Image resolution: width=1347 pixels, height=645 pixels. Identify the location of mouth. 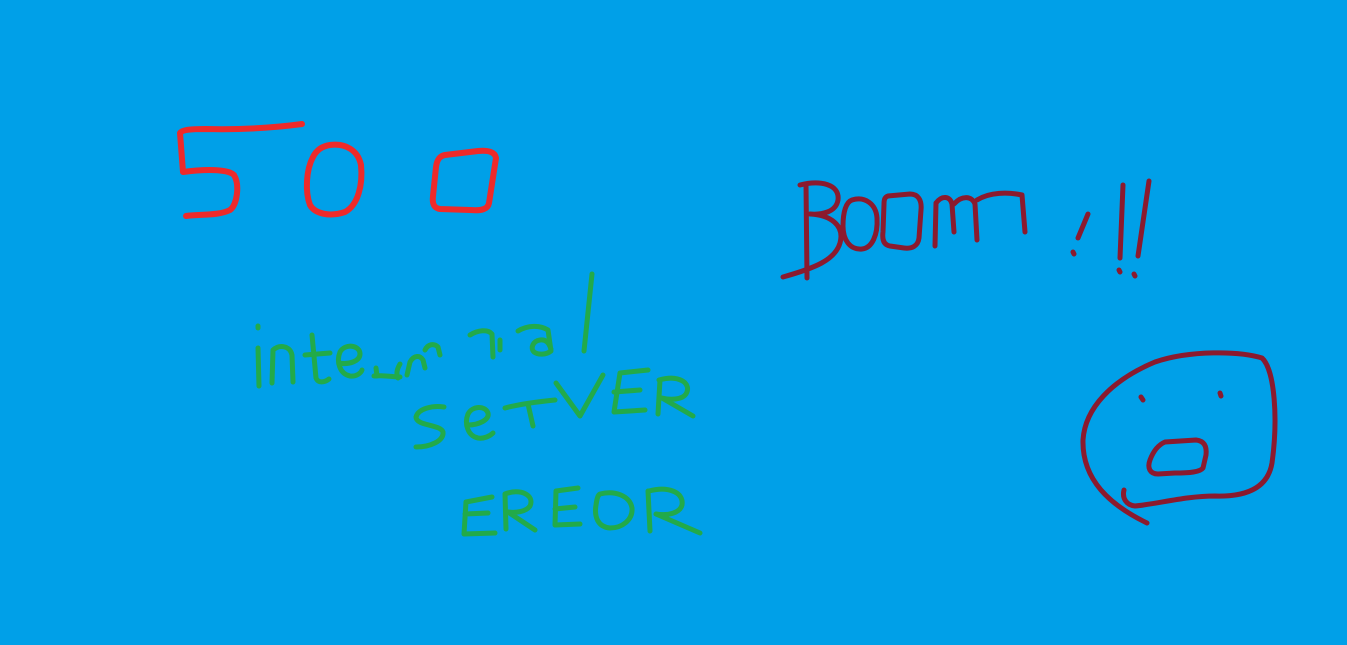
(1177, 457).